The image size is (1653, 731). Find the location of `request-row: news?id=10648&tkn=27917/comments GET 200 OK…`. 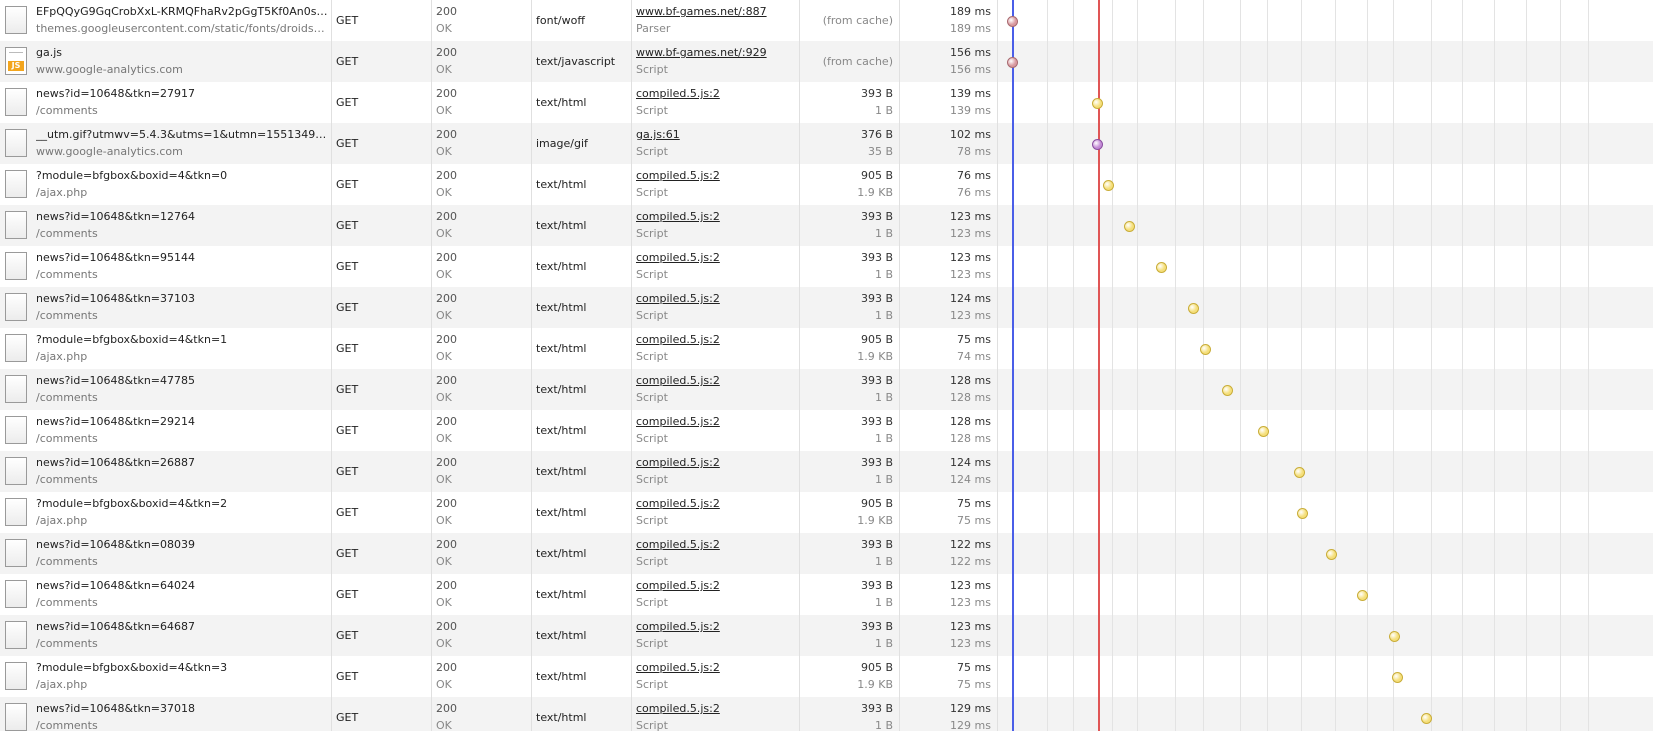

request-row: news?id=10648&tkn=27917/comments GET 200 OK… is located at coordinates (826, 102).